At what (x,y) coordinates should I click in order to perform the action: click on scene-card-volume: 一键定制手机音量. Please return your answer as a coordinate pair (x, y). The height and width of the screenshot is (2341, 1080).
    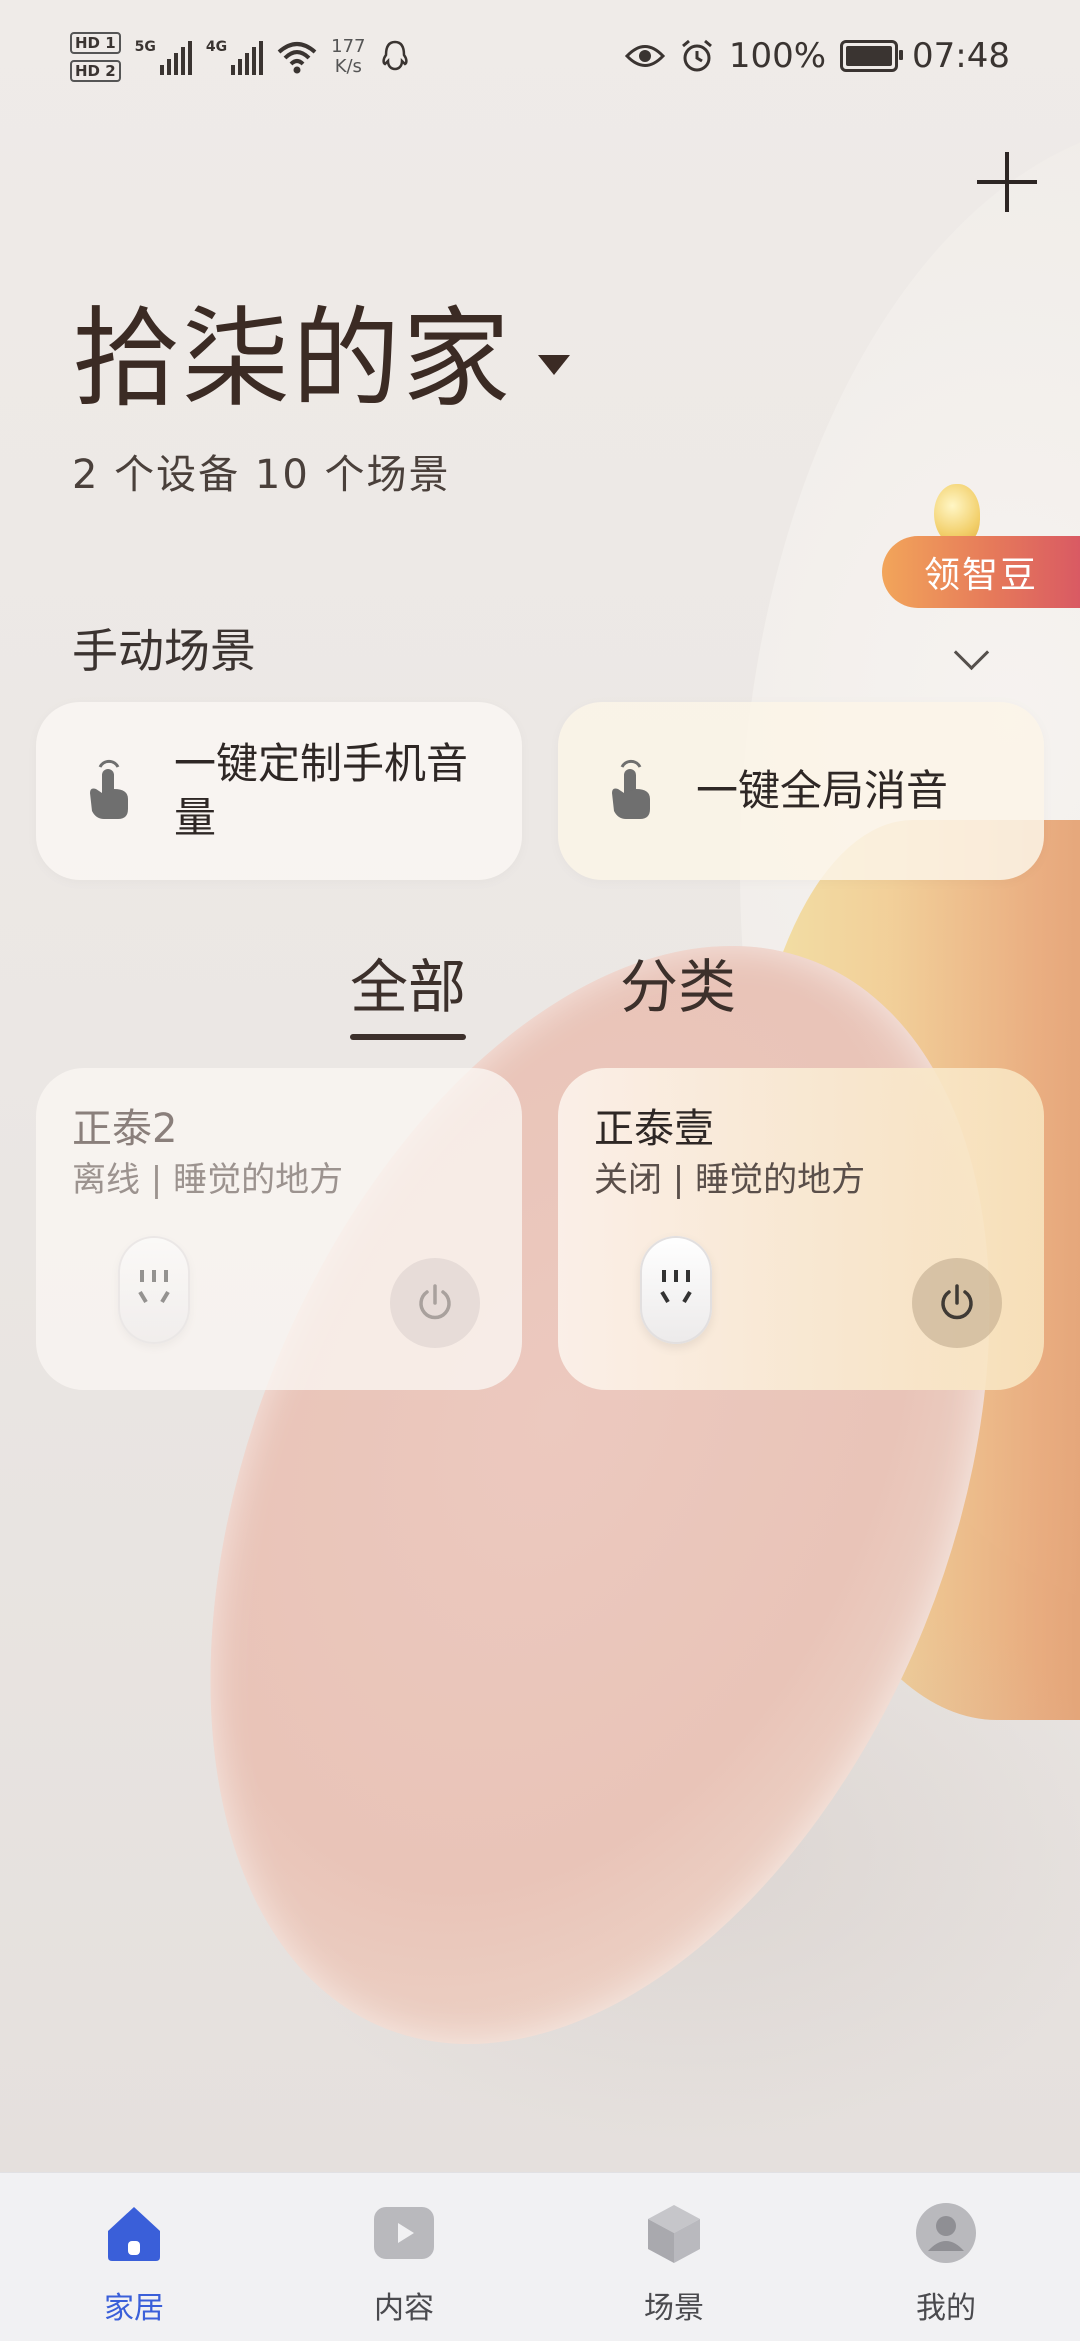
    Looking at the image, I should click on (279, 791).